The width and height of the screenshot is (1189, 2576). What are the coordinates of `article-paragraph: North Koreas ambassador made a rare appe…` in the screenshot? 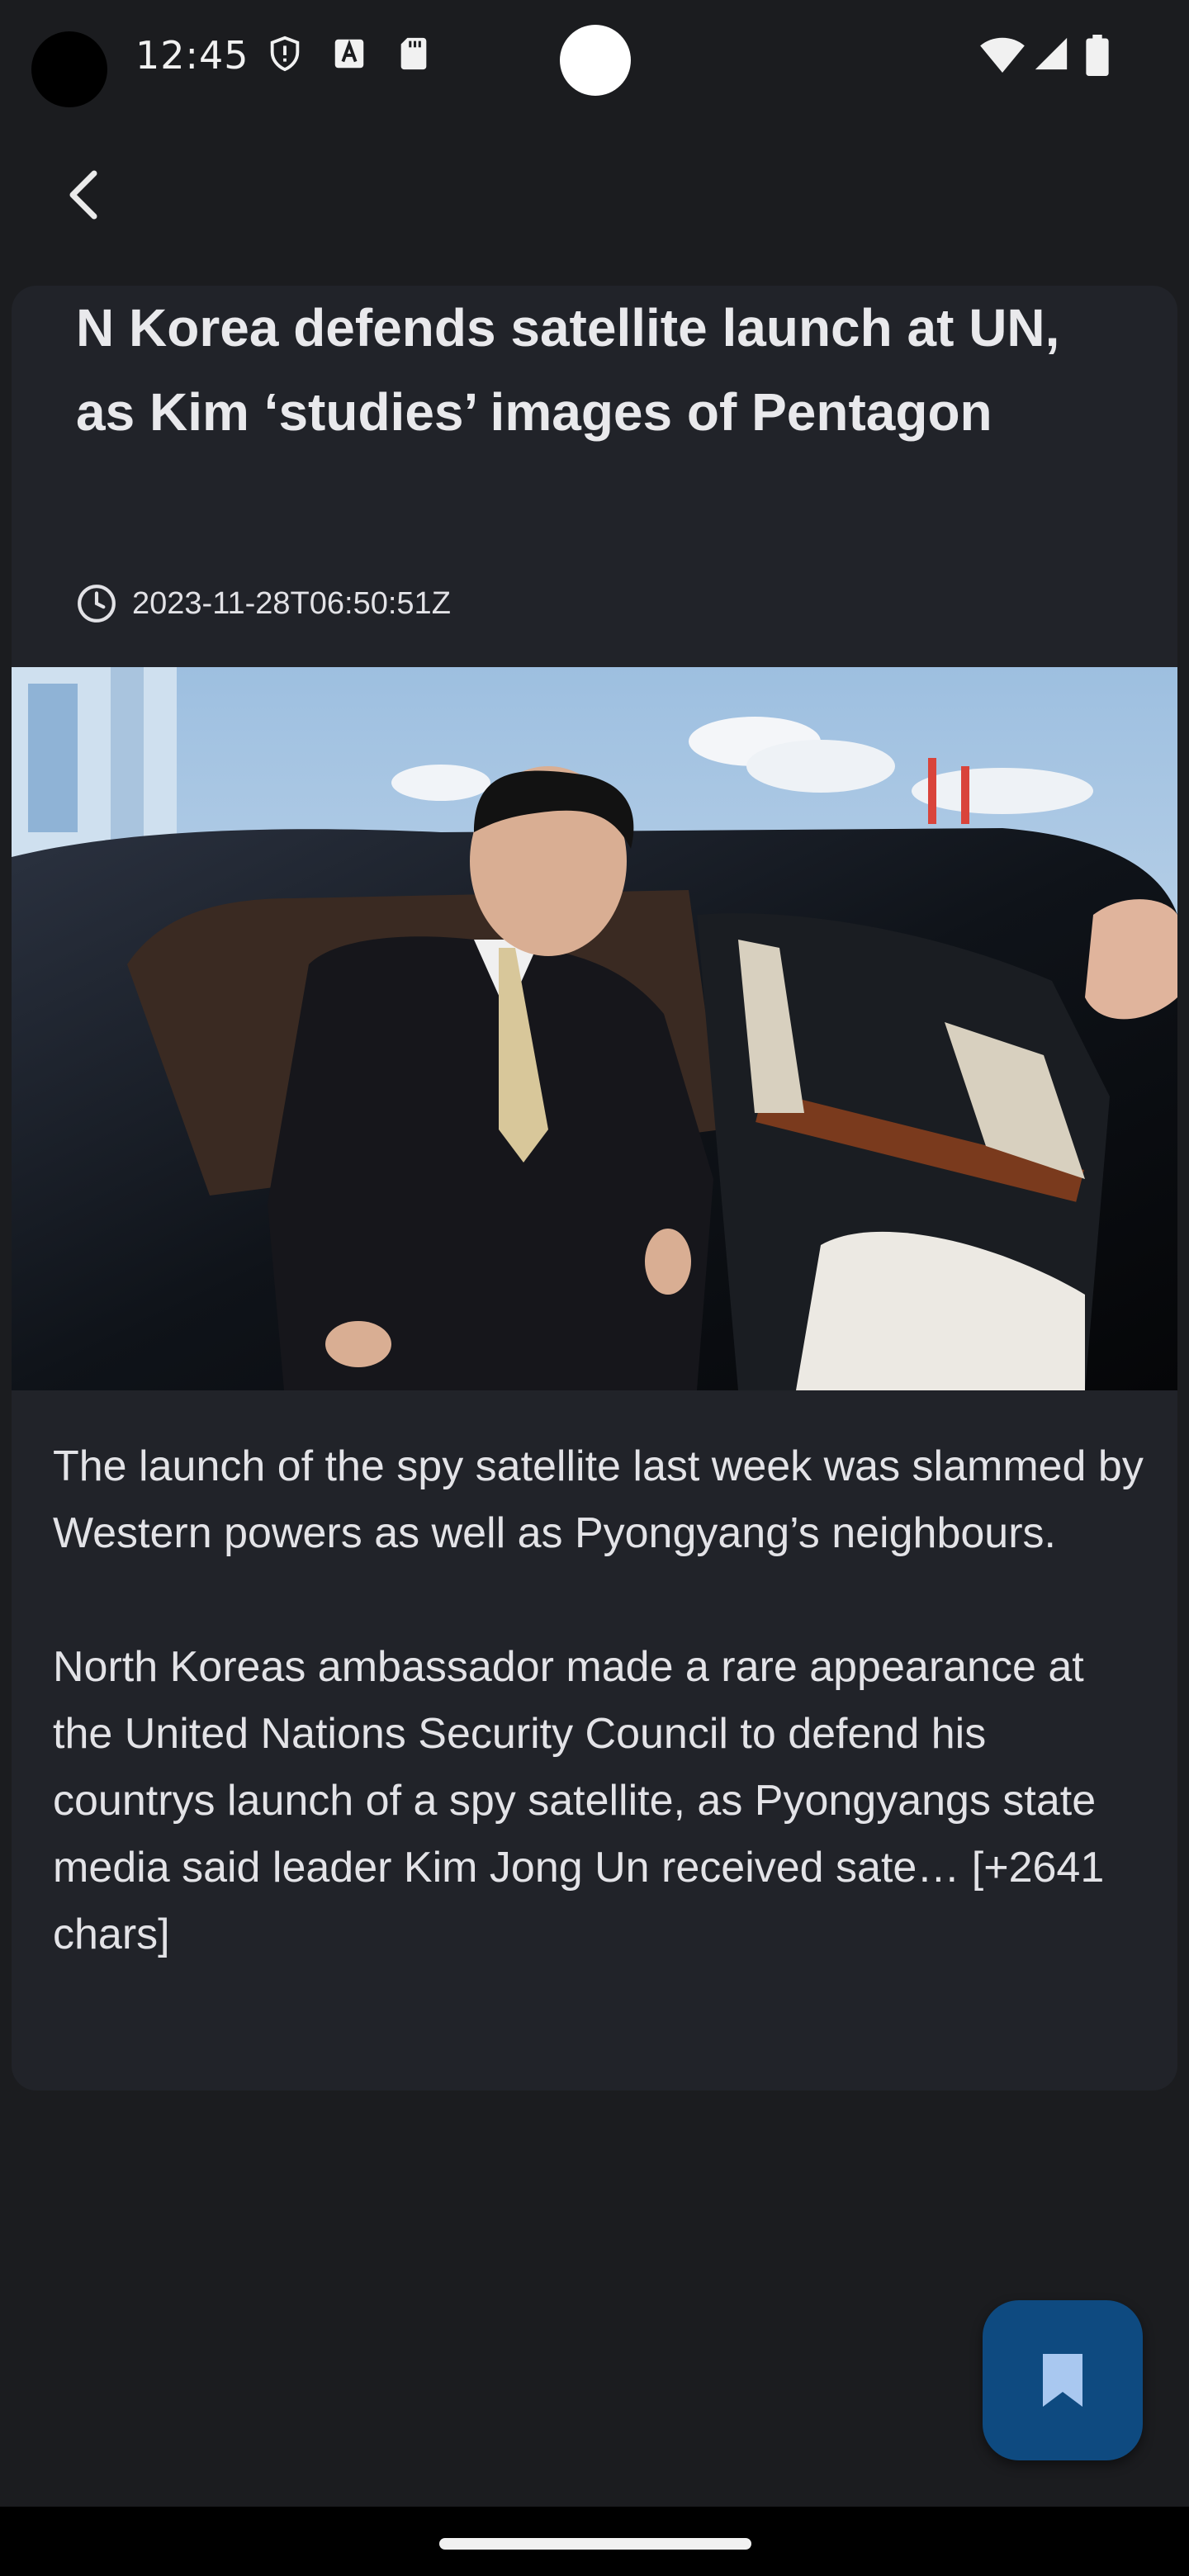 It's located at (579, 1800).